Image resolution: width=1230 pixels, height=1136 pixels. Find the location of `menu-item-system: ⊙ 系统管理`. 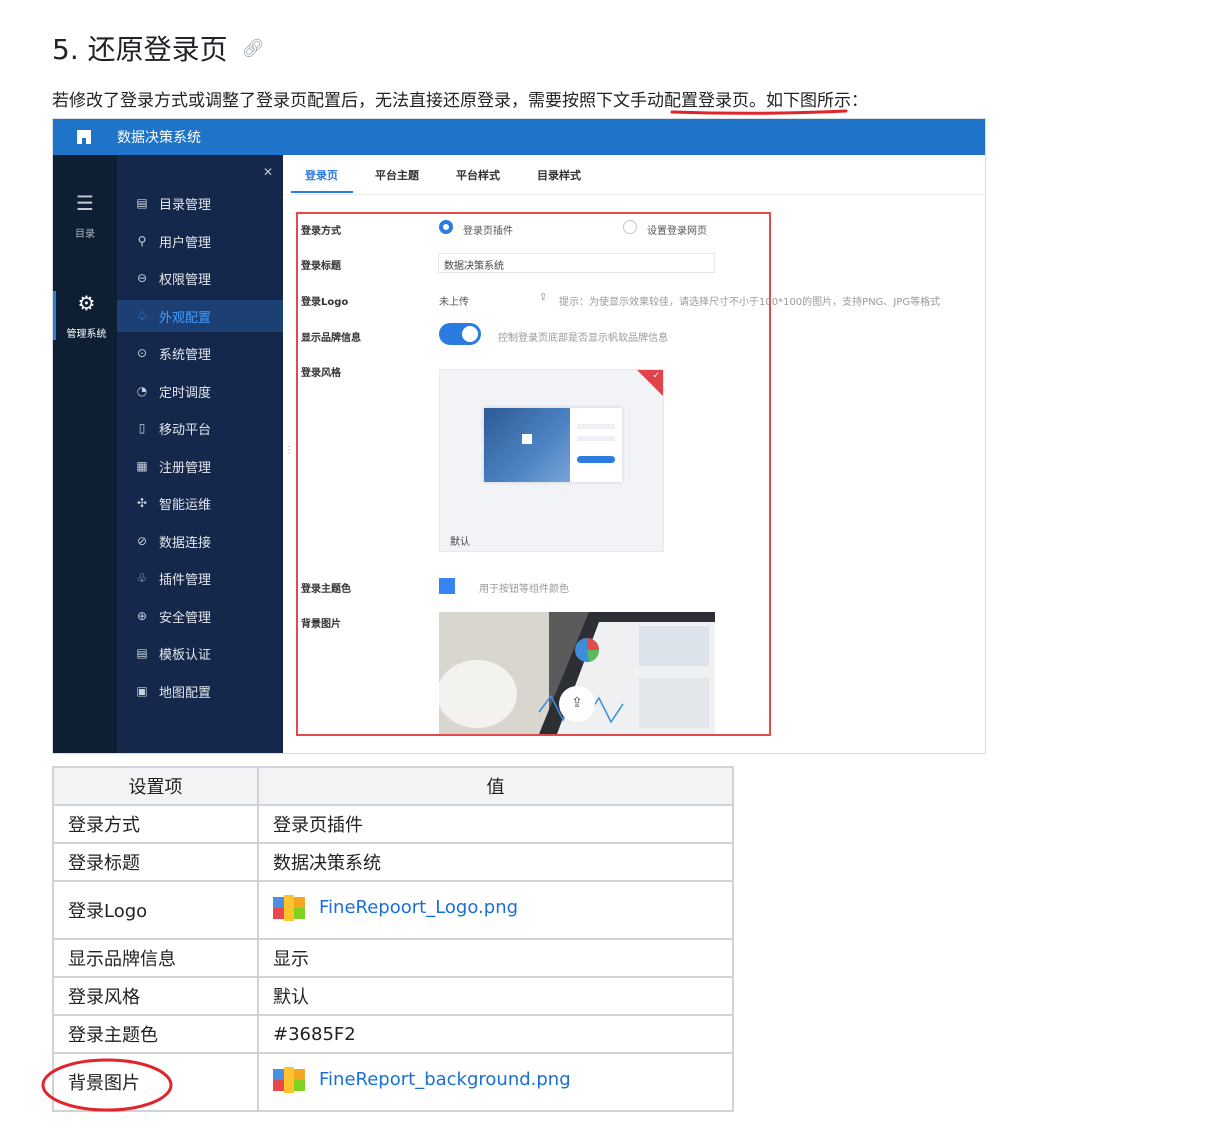

menu-item-system: ⊙ 系统管理 is located at coordinates (200, 353).